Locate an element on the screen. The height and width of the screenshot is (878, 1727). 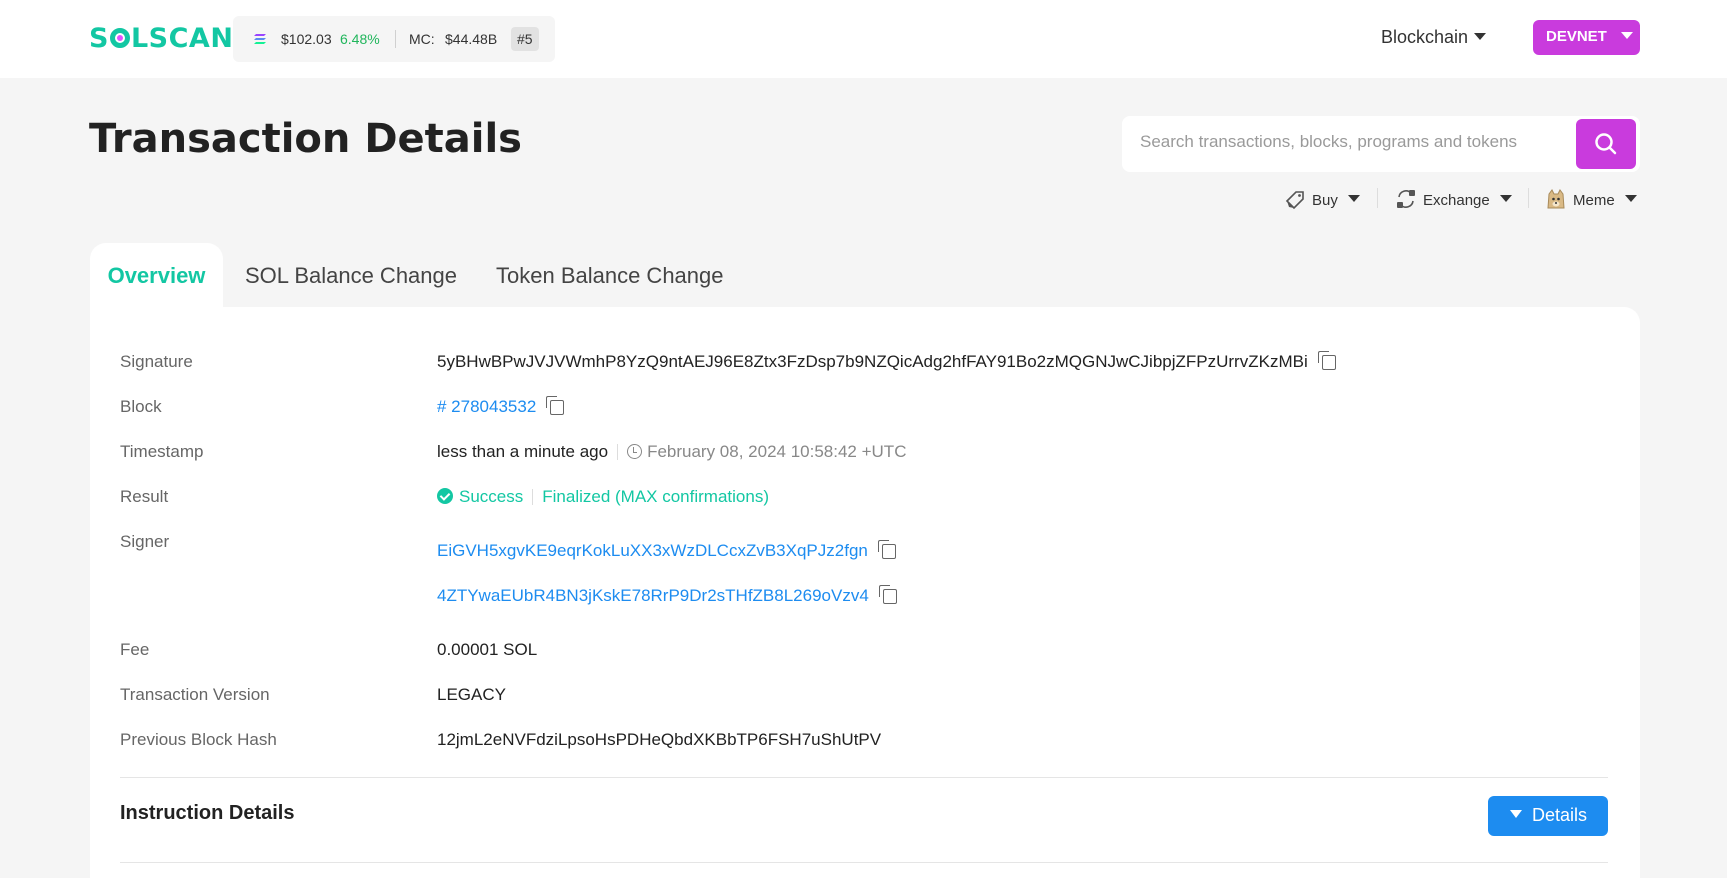
sol-price-ticker: $102.03 6.48% MC: $44.48B #5 is located at coordinates (394, 39).